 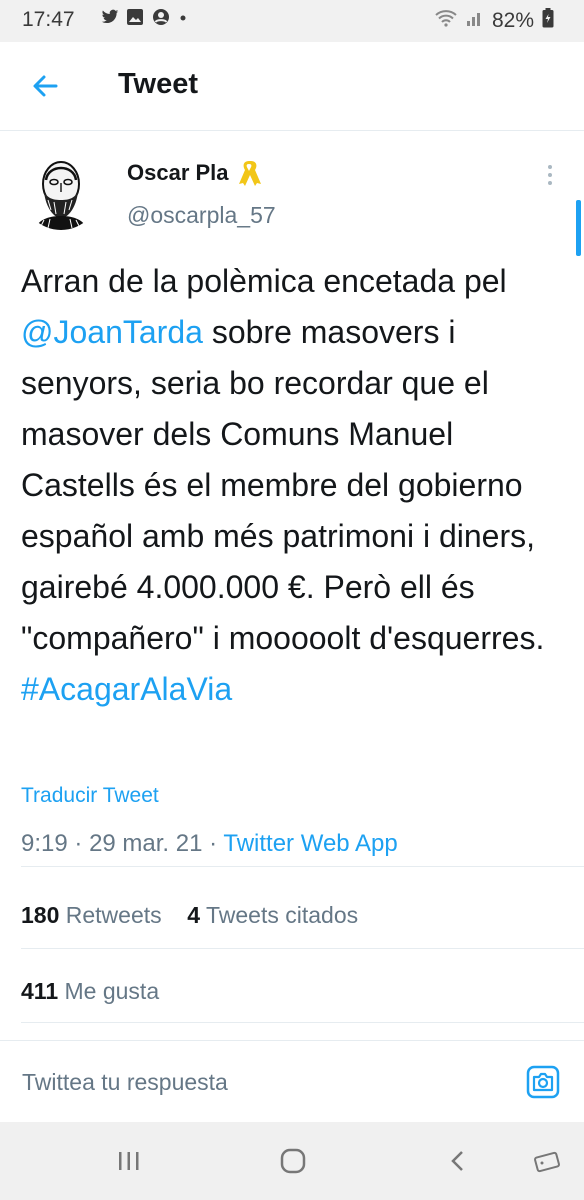 I want to click on likes-count: 411, so click(x=40, y=991).